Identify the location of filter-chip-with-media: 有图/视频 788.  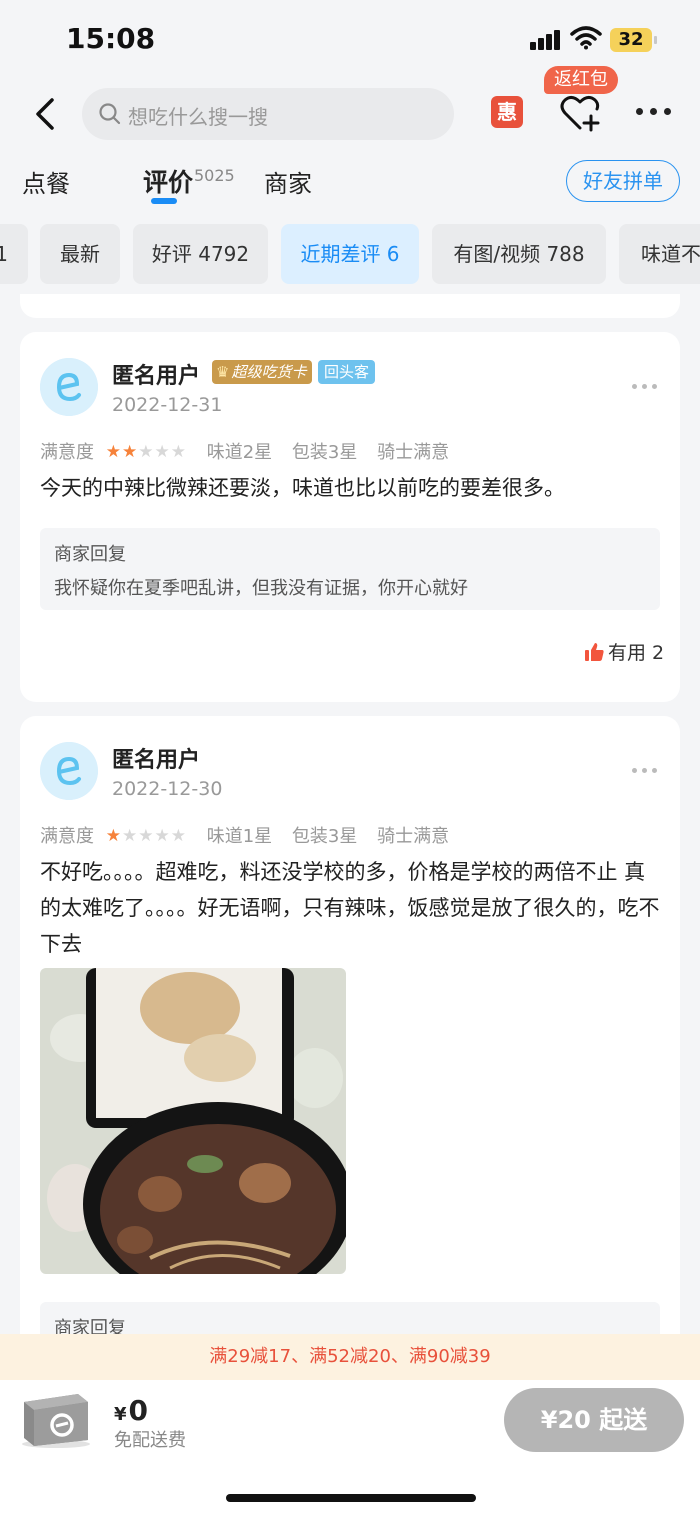
(519, 254).